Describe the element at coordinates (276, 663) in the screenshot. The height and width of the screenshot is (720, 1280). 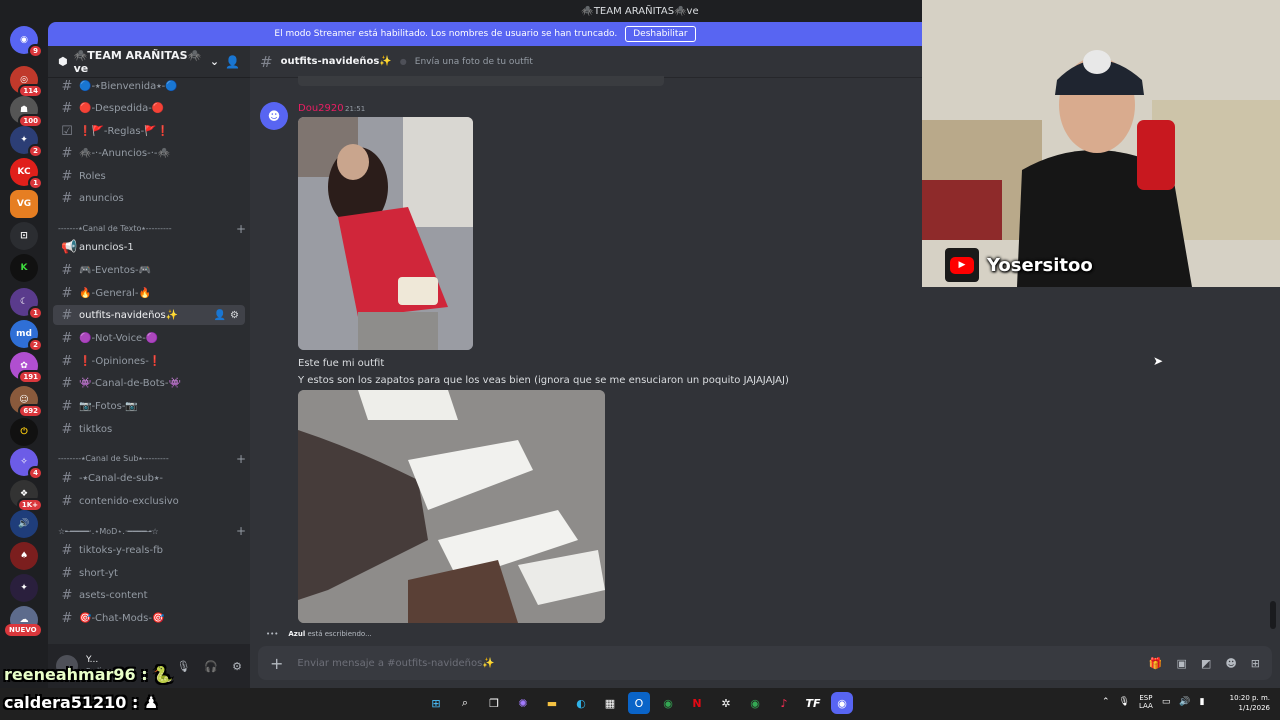
I see `attach-plus-icon: +` at that location.